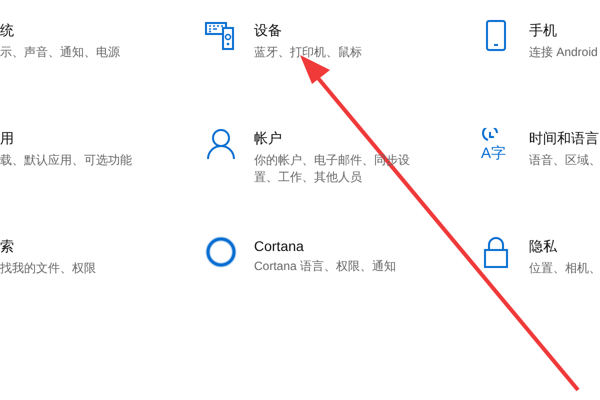 The height and width of the screenshot is (400, 600). I want to click on setting-title: 统, so click(60, 31).